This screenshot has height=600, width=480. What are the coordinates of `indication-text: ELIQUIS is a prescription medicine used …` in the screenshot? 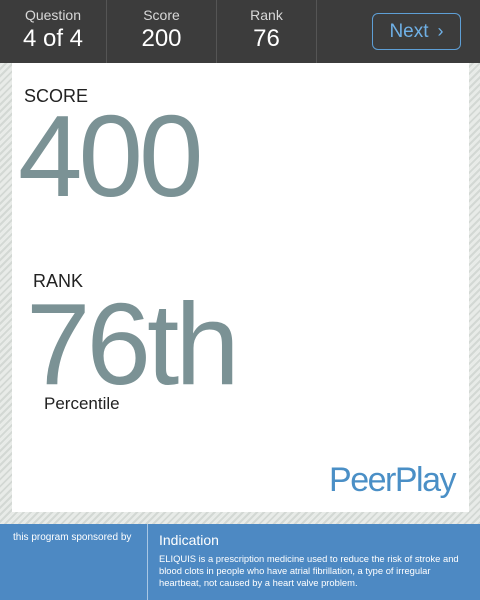 It's located at (309, 570).